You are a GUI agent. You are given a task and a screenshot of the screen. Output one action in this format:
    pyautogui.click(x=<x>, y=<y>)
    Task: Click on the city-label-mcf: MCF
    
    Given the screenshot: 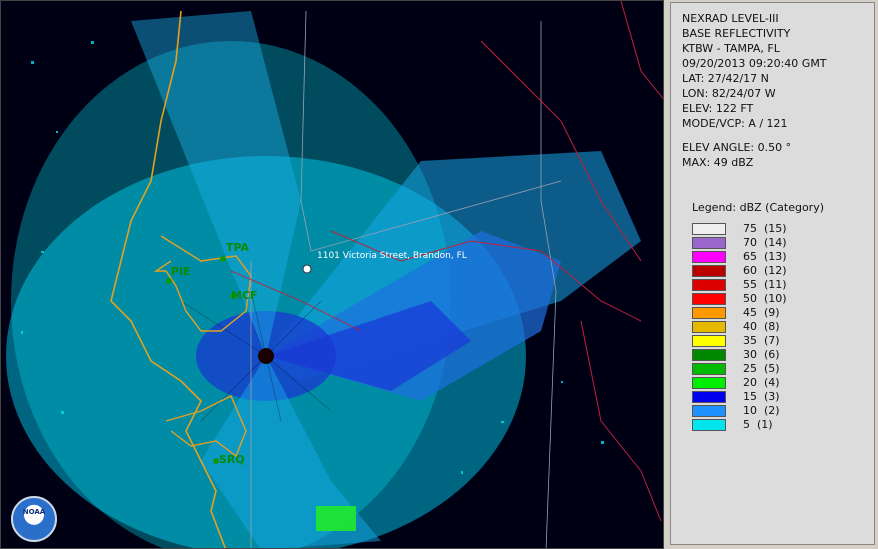 What is the action you would take?
    pyautogui.click(x=244, y=295)
    